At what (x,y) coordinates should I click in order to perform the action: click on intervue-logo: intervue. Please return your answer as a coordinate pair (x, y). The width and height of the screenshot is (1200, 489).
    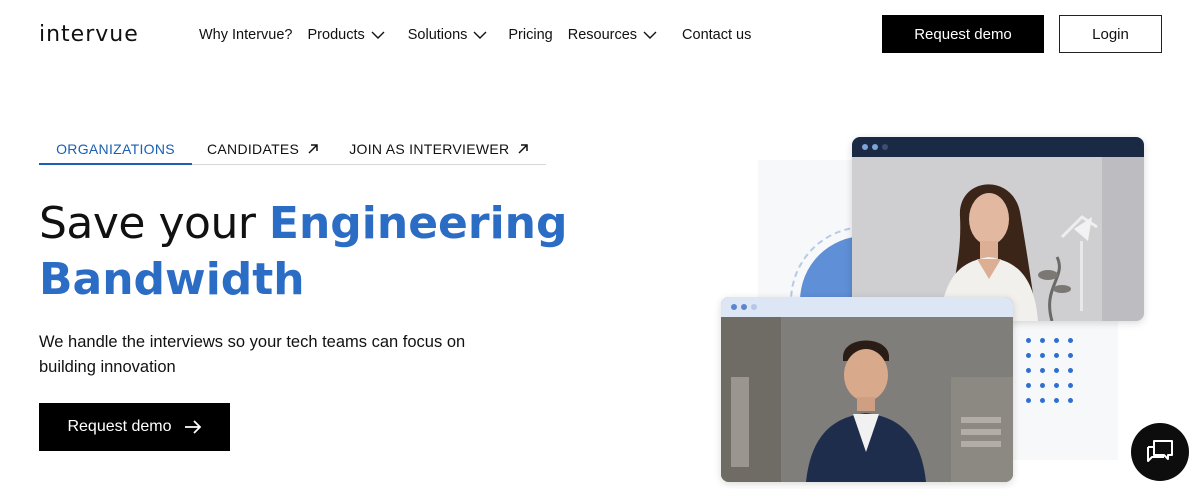
    Looking at the image, I should click on (89, 34).